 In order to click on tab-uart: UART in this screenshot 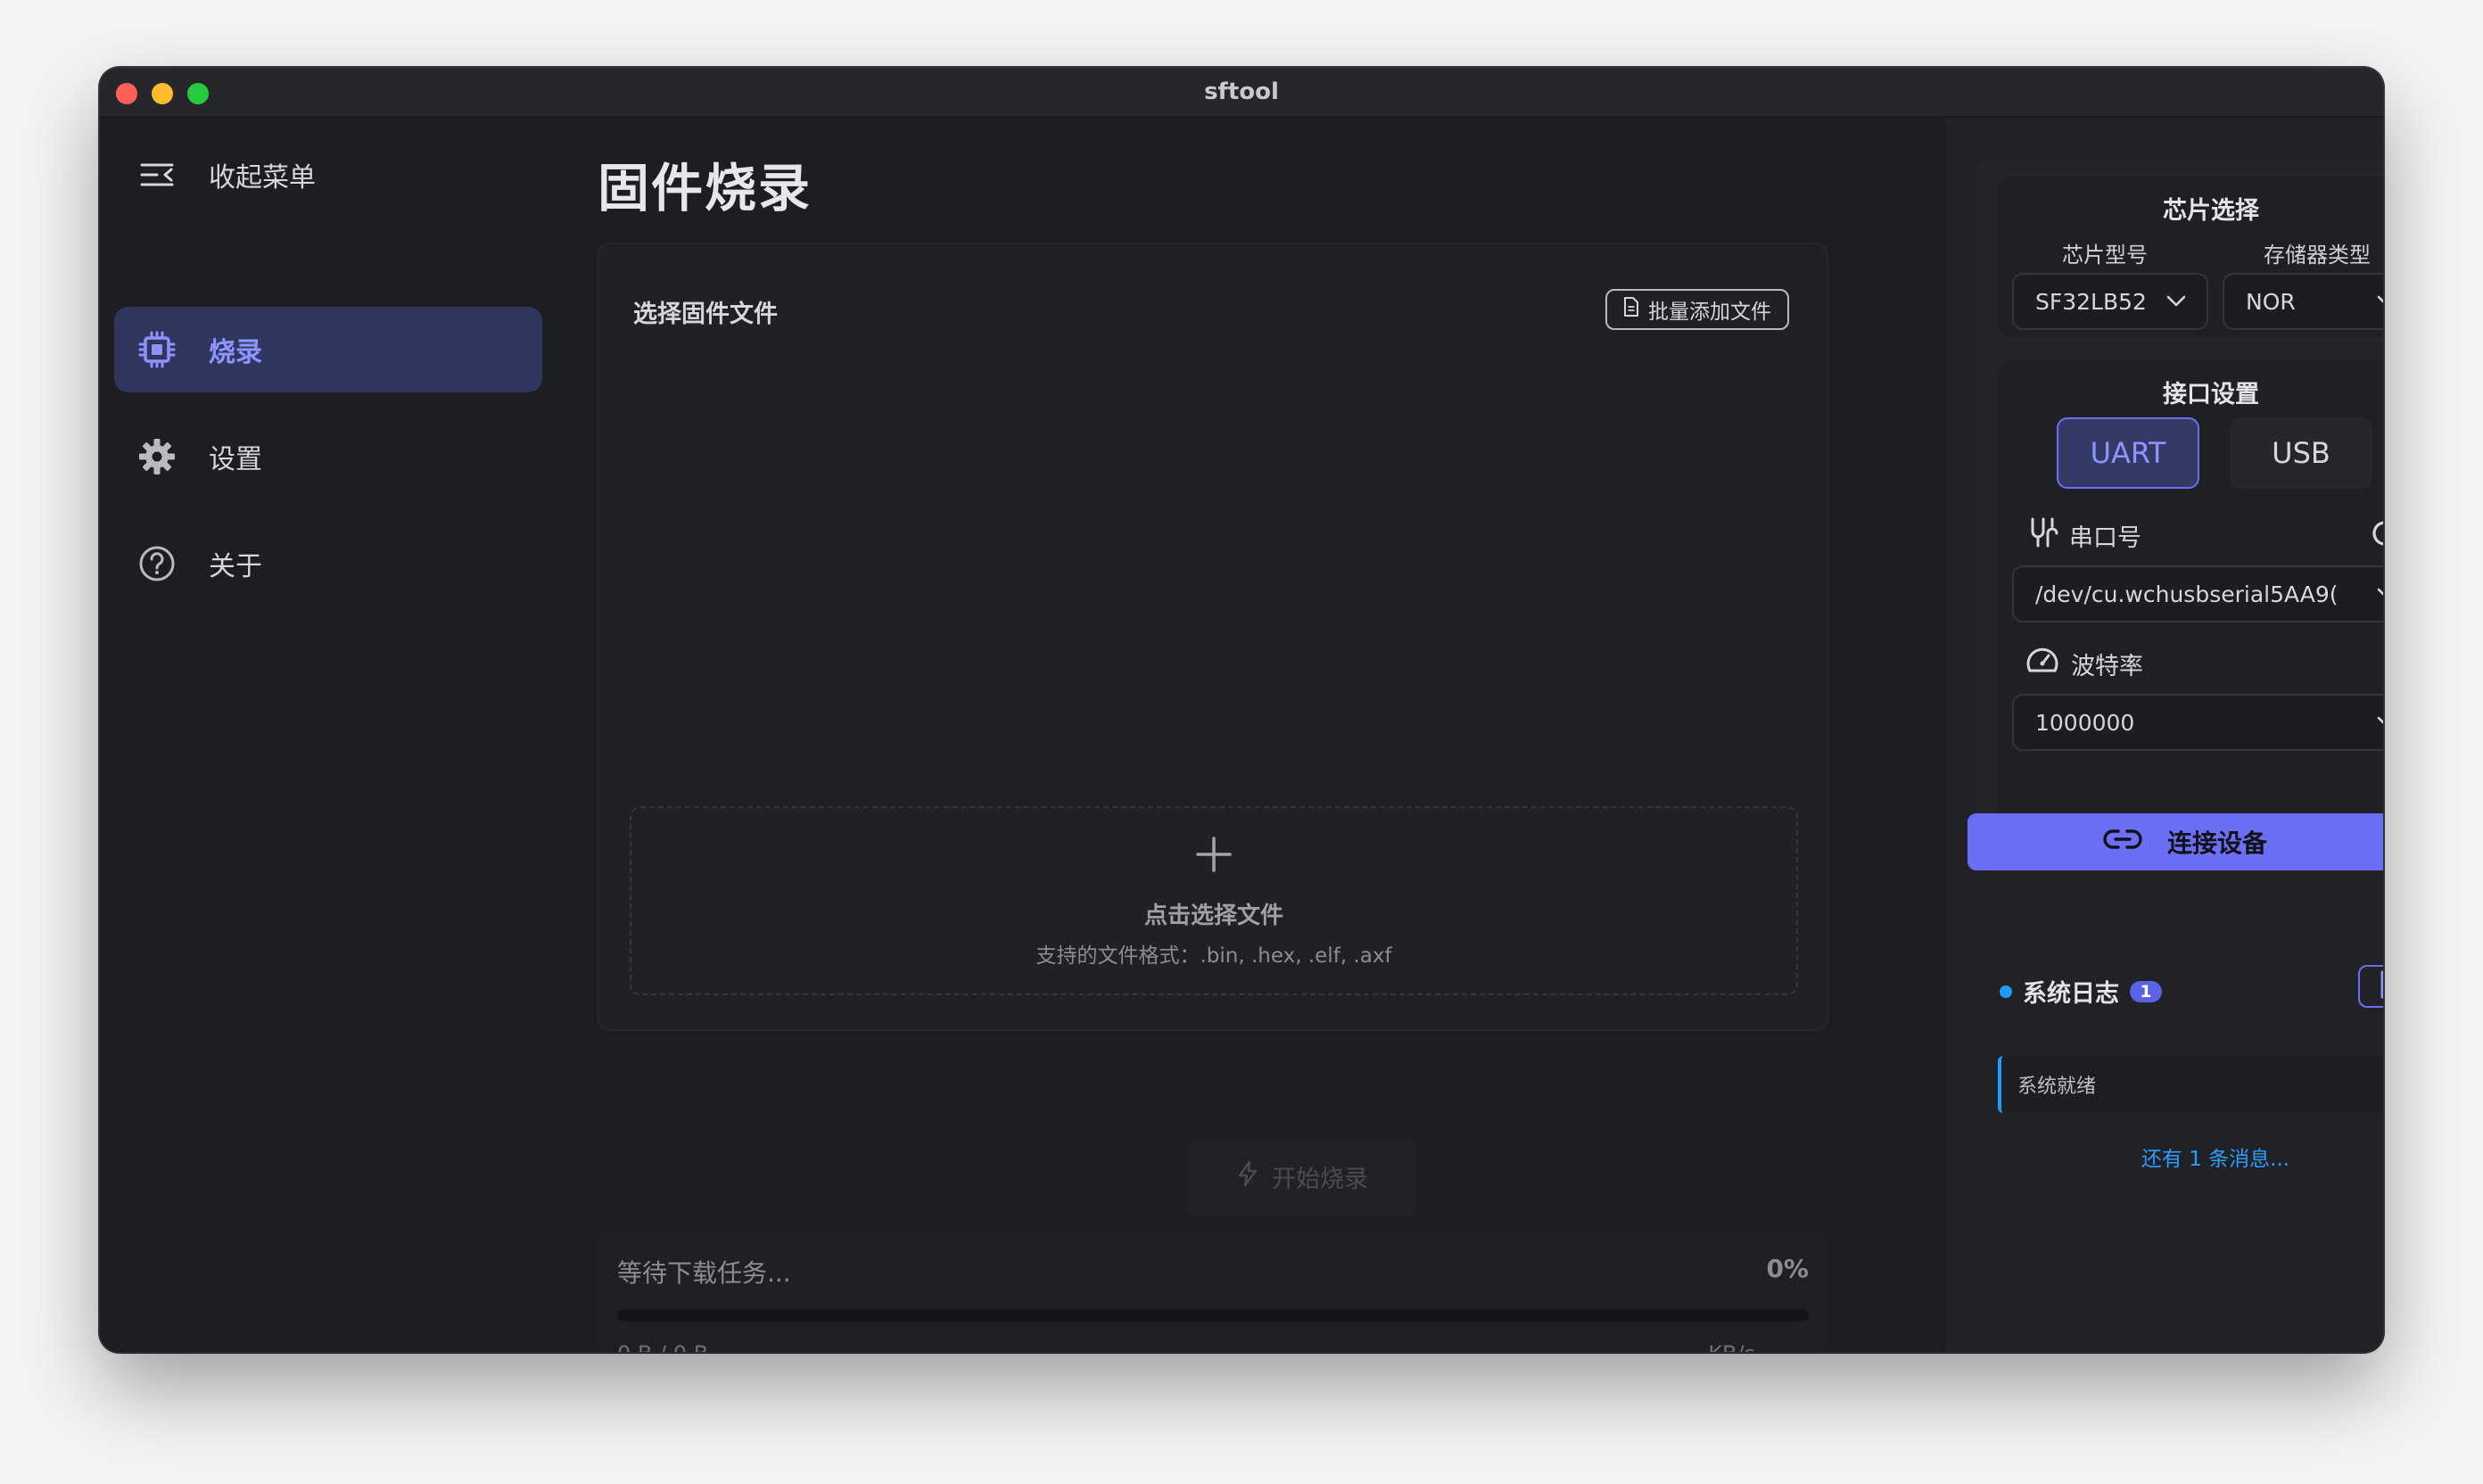, I will do `click(2128, 453)`.